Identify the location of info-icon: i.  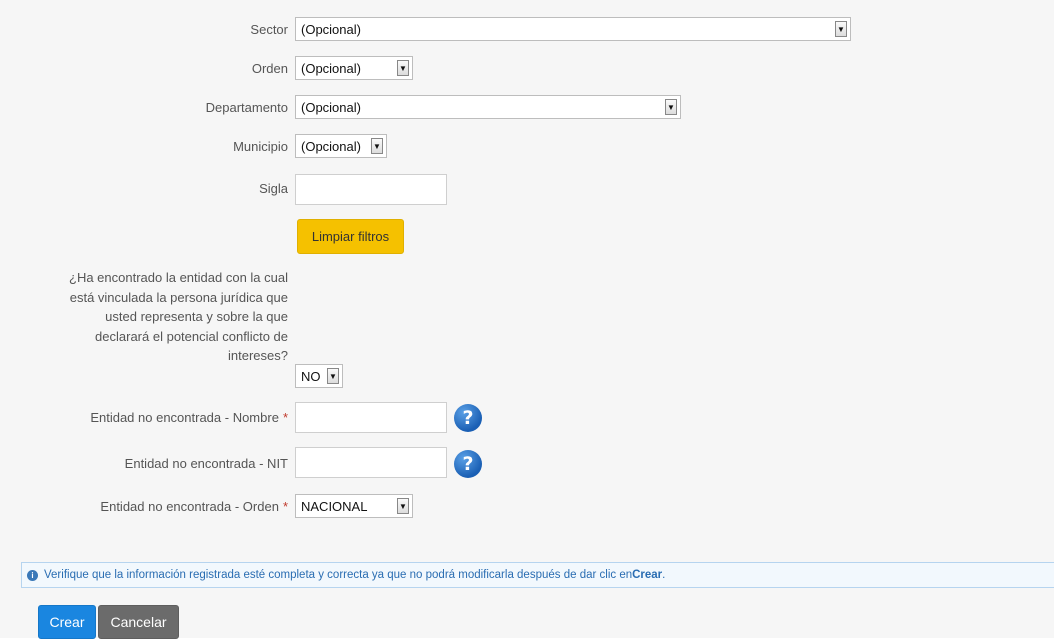
(32, 575).